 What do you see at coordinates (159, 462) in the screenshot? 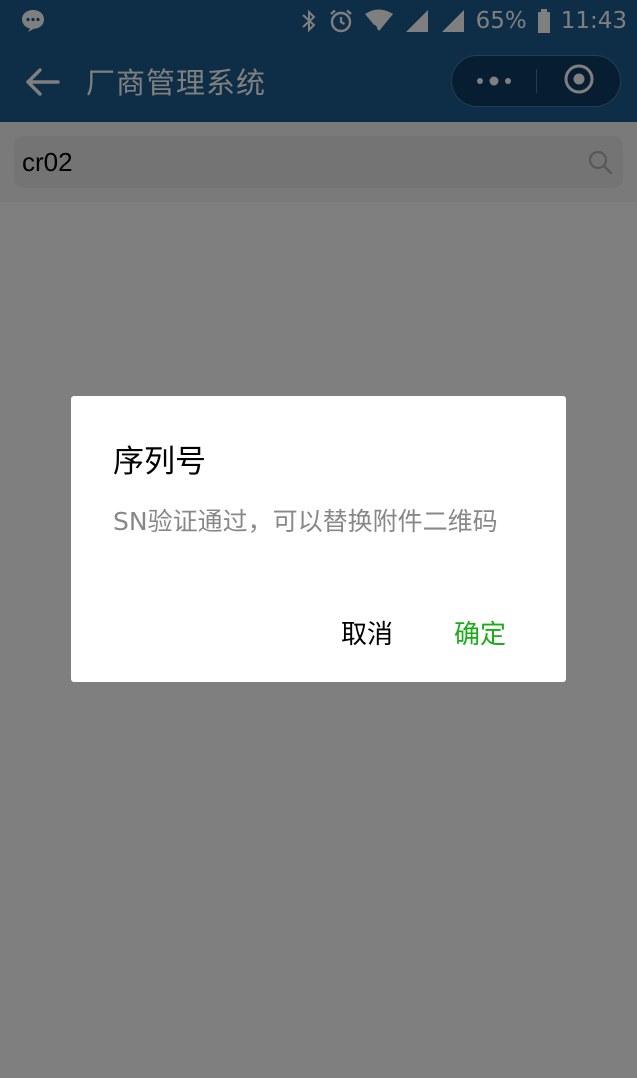
I see `dialog-title: 序列号` at bounding box center [159, 462].